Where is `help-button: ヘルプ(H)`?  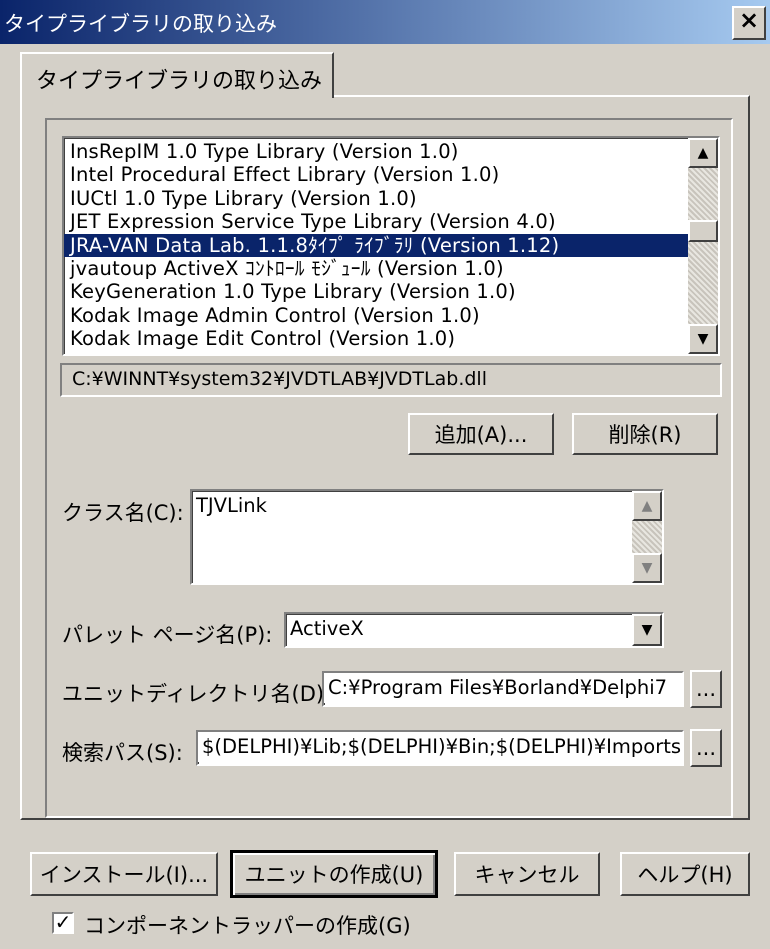 help-button: ヘルプ(H) is located at coordinates (685, 874).